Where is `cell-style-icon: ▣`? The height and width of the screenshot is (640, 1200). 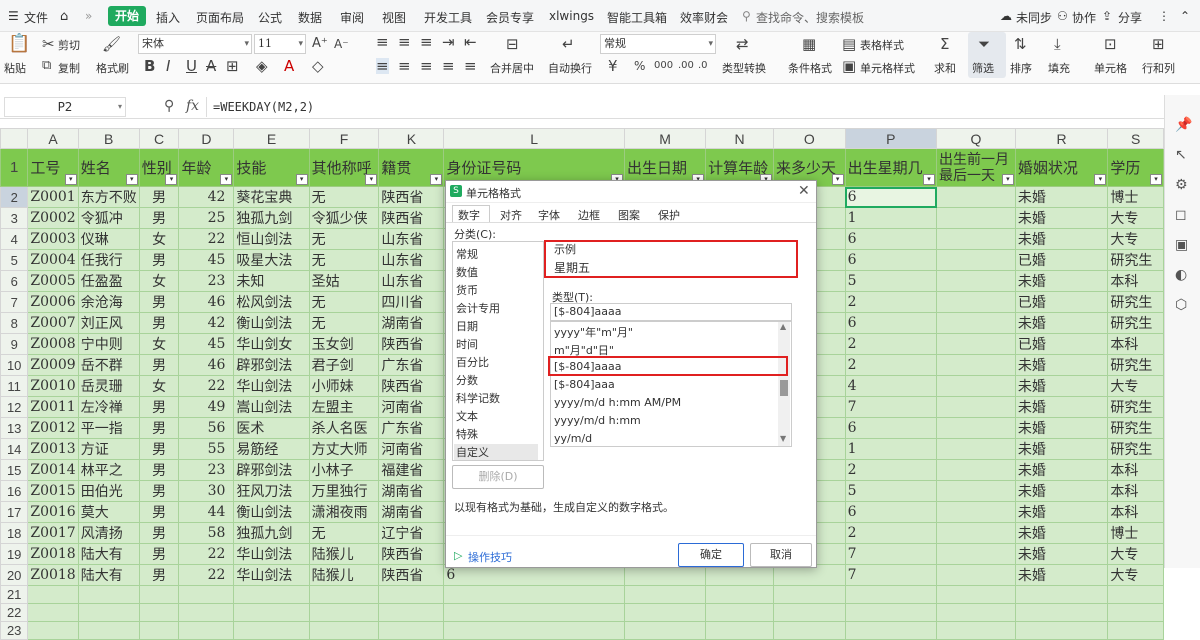 cell-style-icon: ▣ is located at coordinates (849, 66).